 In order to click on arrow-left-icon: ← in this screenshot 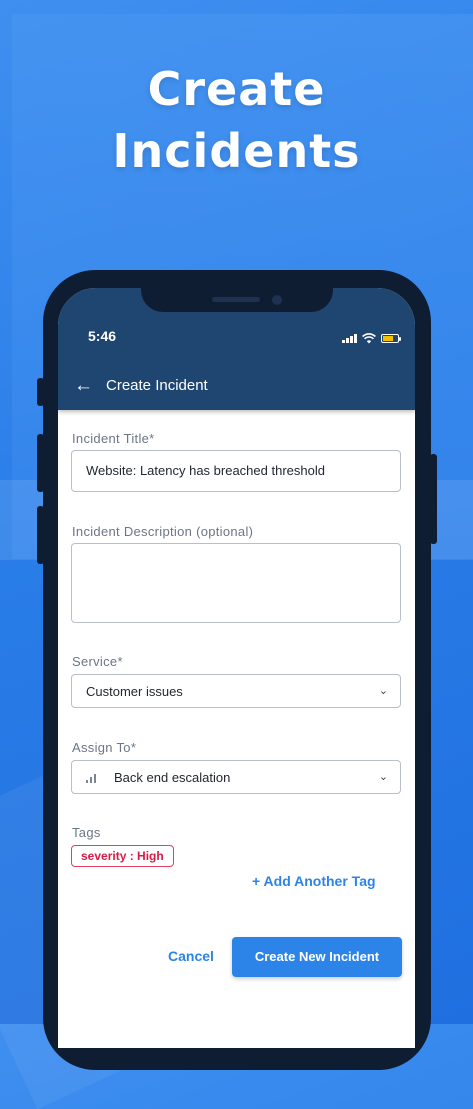, I will do `click(83, 386)`.